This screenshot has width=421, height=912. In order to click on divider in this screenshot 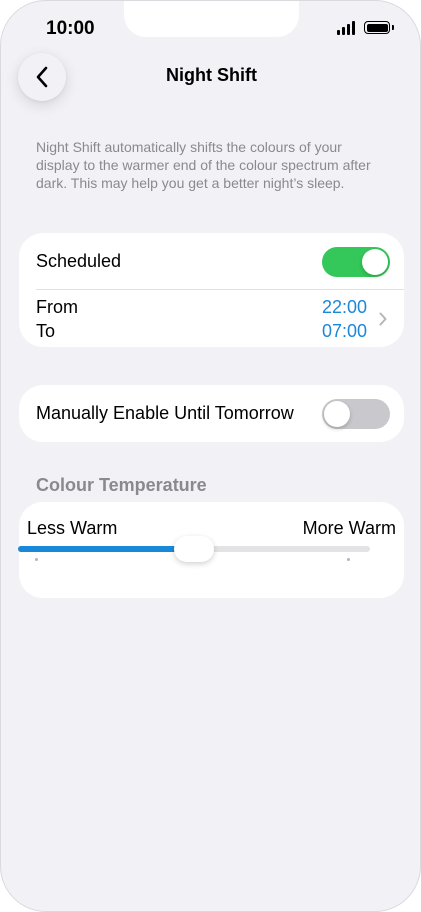, I will do `click(220, 289)`.